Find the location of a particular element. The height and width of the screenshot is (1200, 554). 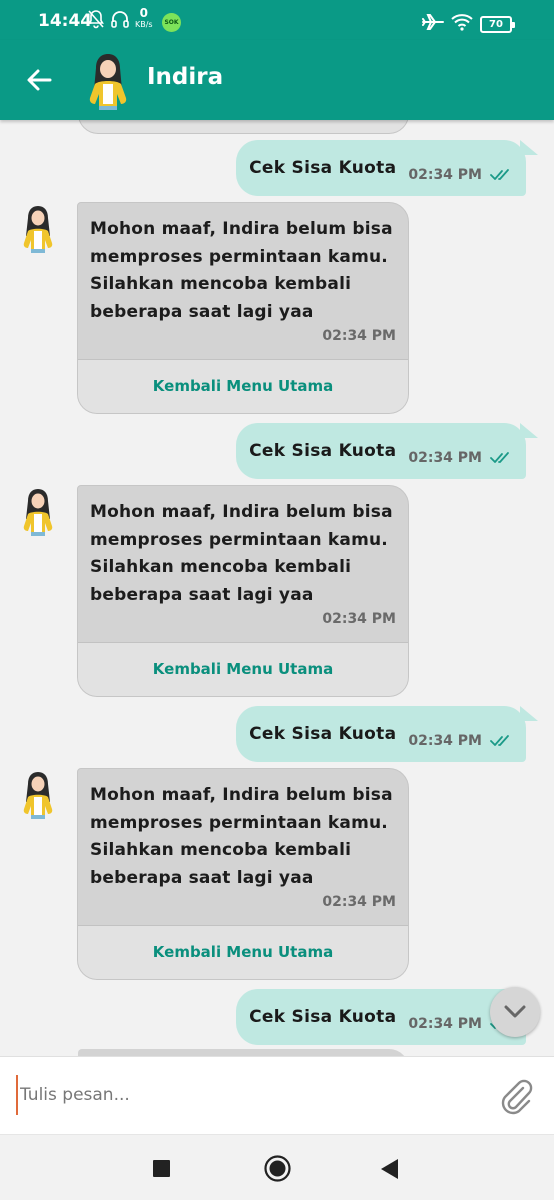

status-time: 14:44 is located at coordinates (65, 21).